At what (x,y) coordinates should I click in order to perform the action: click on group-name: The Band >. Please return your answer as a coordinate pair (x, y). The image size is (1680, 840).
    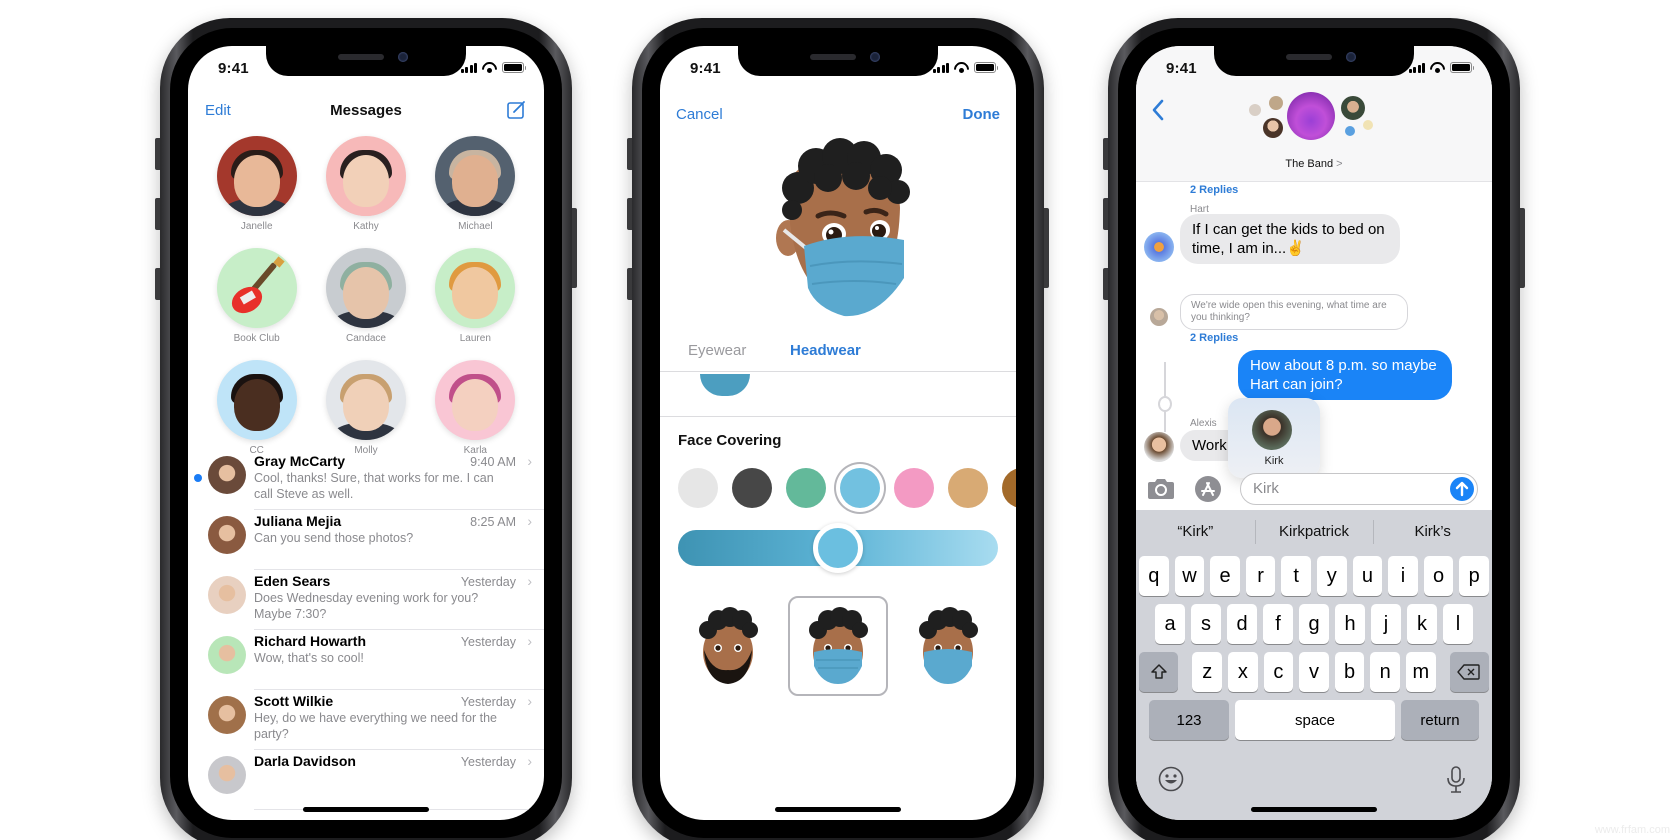
    Looking at the image, I should click on (1314, 164).